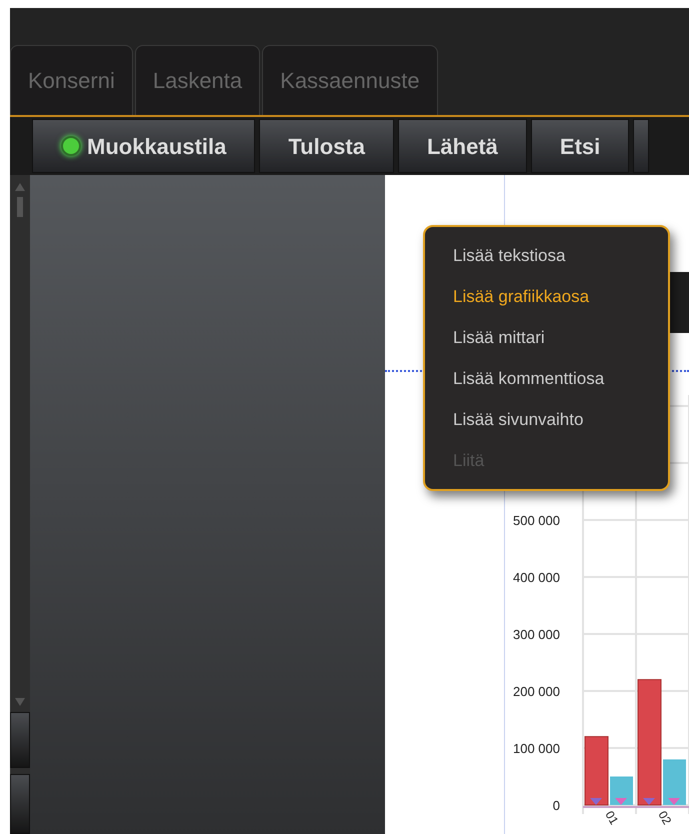  What do you see at coordinates (20, 187) in the screenshot?
I see `scroll-up-icon` at bounding box center [20, 187].